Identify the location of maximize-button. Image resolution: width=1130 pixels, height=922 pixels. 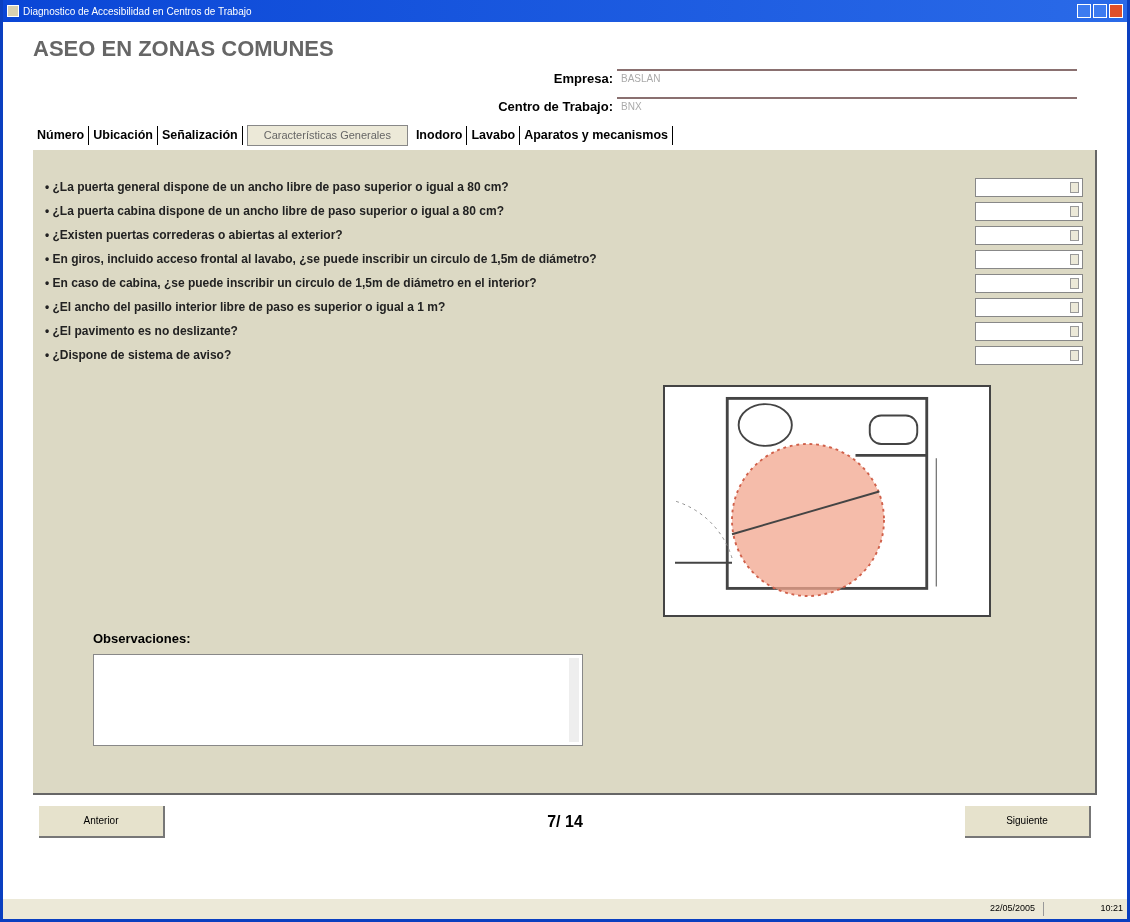
(1100, 11).